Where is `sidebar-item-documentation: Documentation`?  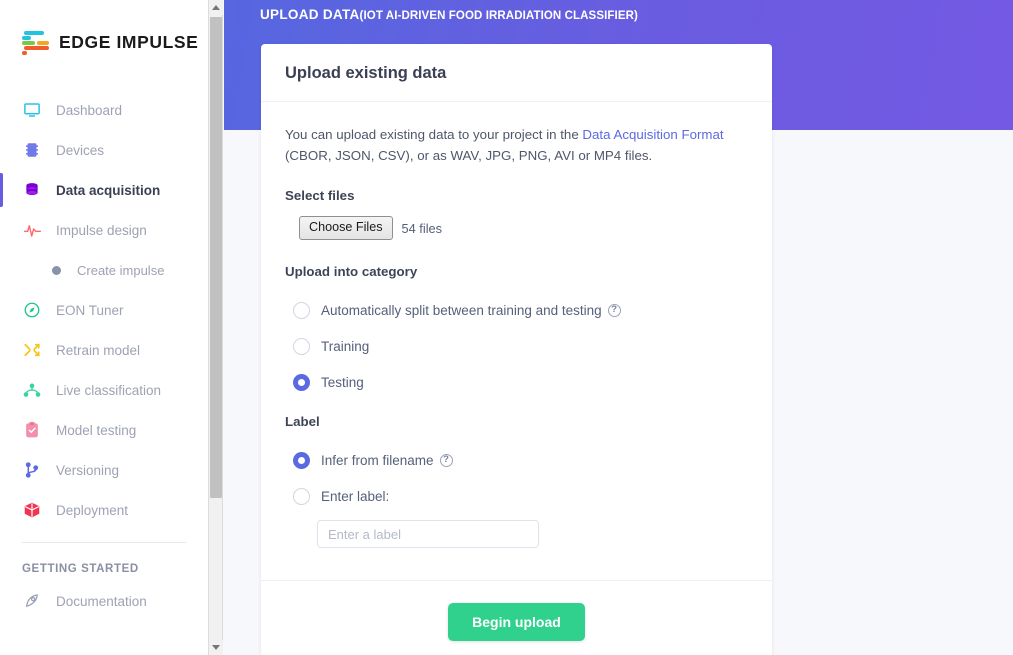
sidebar-item-documentation: Documentation is located at coordinates (104, 601).